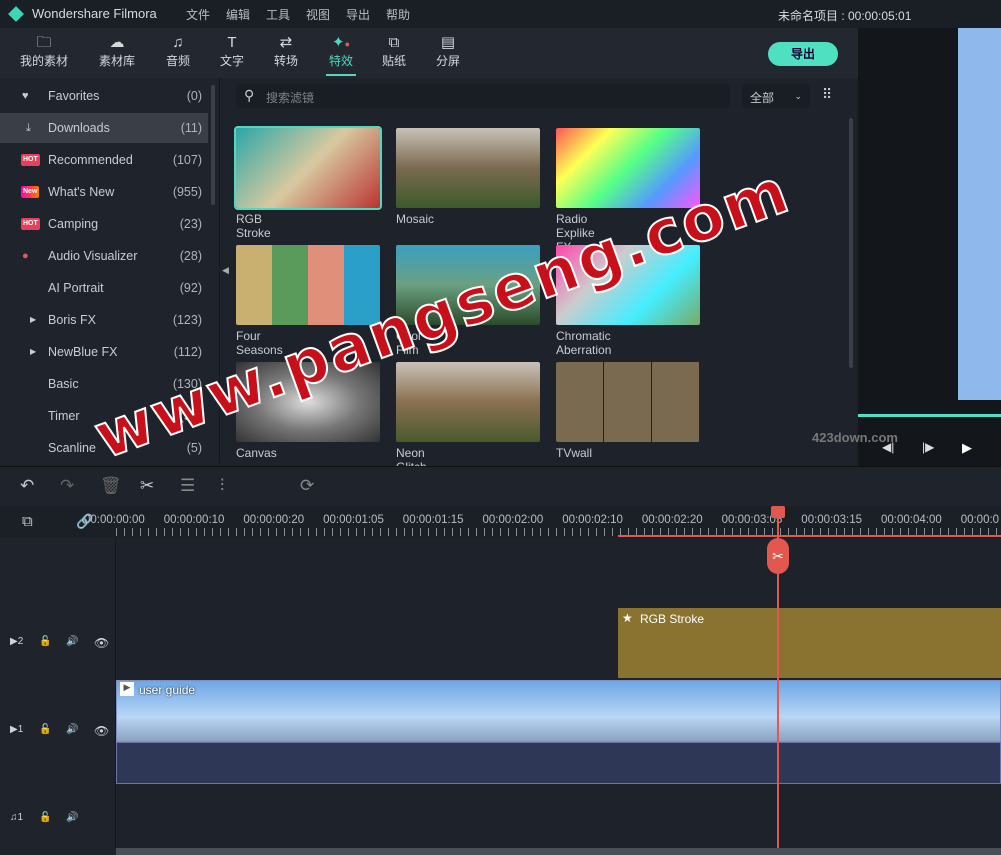 The height and width of the screenshot is (855, 1001). Describe the element at coordinates (776, 96) in the screenshot. I see `filter-dropdown: 全部 ⌄` at that location.